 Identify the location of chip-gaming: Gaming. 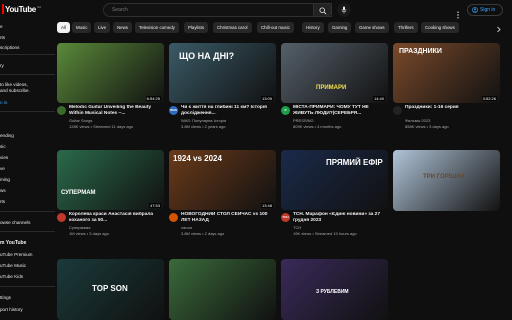
(340, 27).